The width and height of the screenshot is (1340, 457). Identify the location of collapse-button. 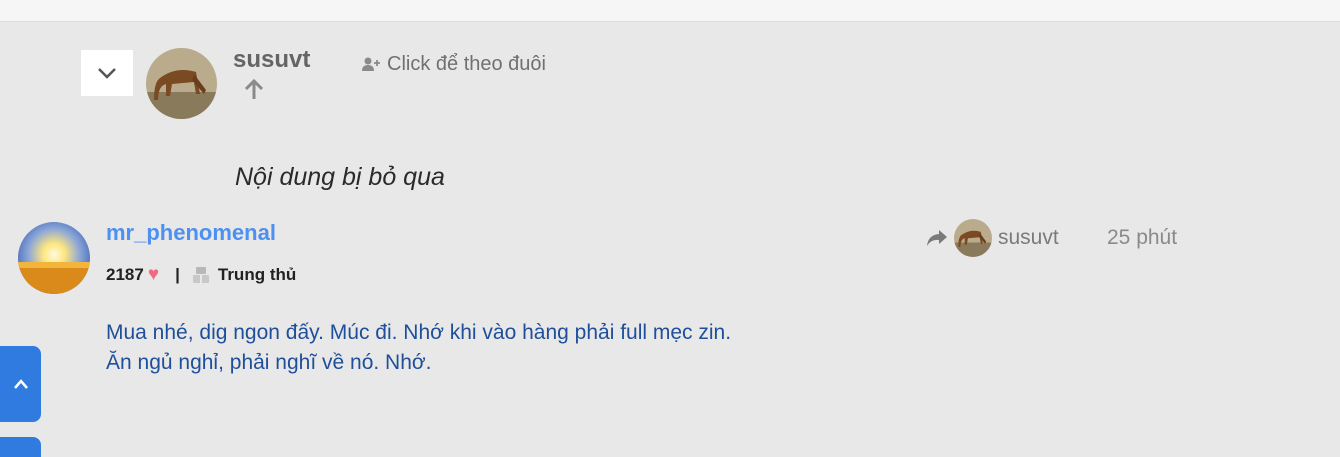
(107, 73).